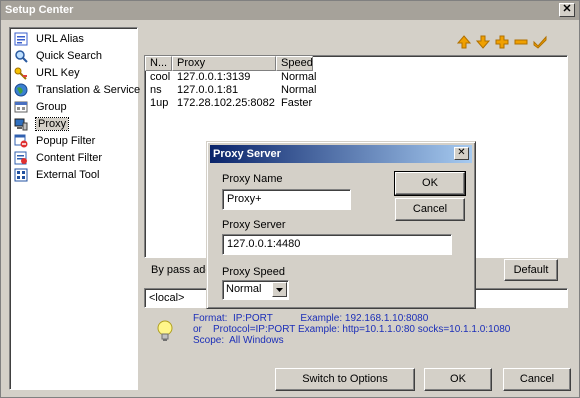  Describe the element at coordinates (253, 272) in the screenshot. I see `proxy-speed-label: Proxy Speed` at that location.